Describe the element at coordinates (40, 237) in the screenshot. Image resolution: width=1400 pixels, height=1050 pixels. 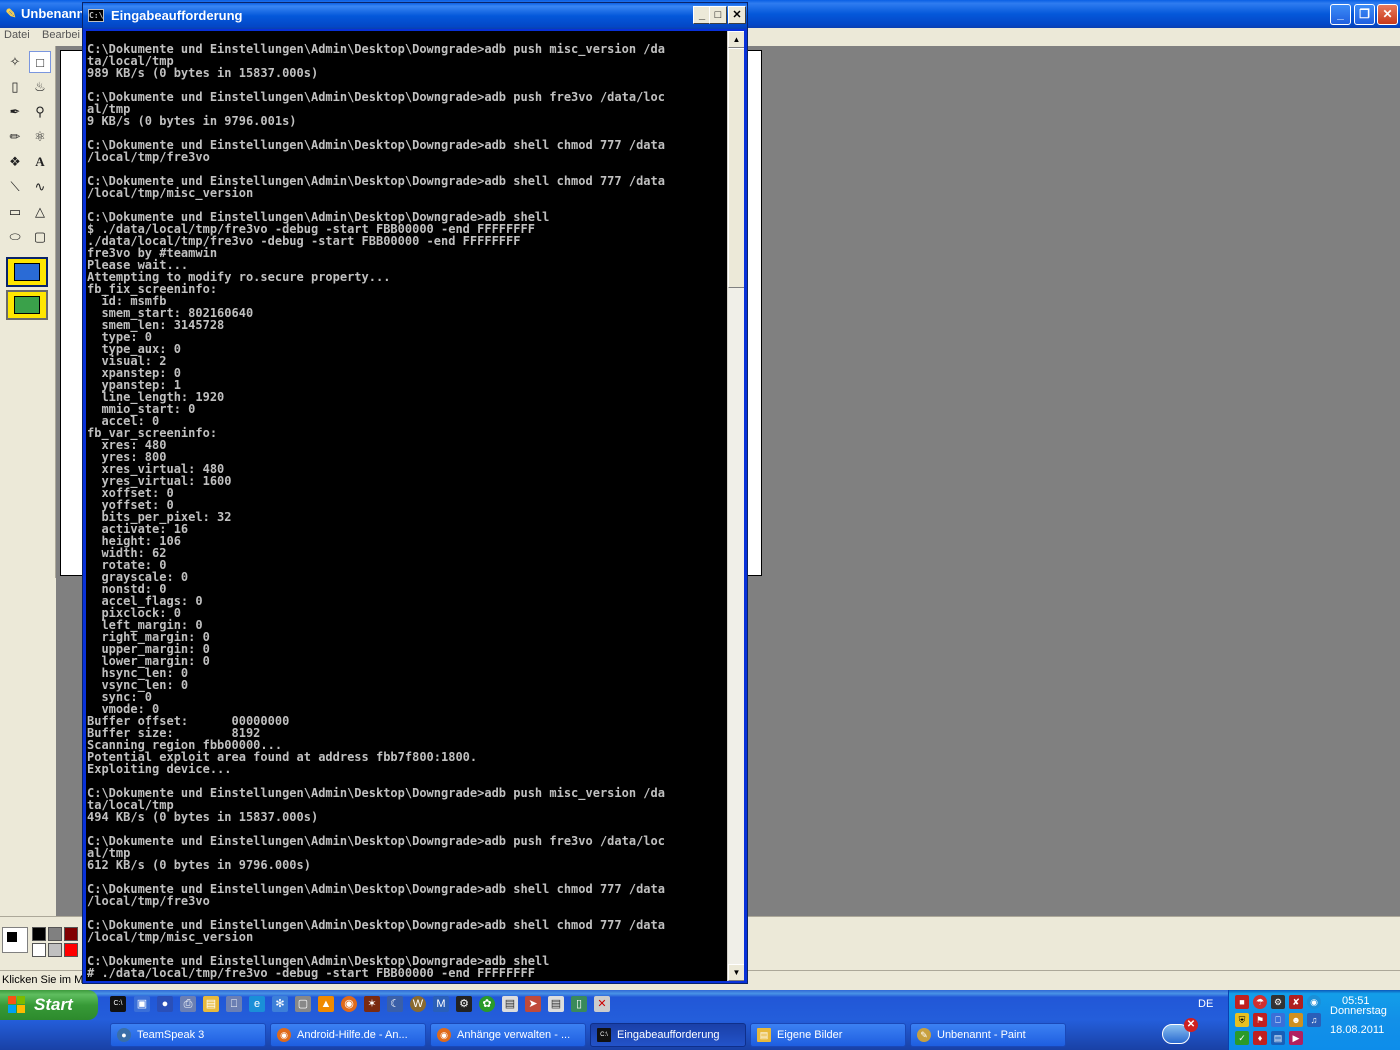
I see `rounded-rect-icon: ▢` at that location.